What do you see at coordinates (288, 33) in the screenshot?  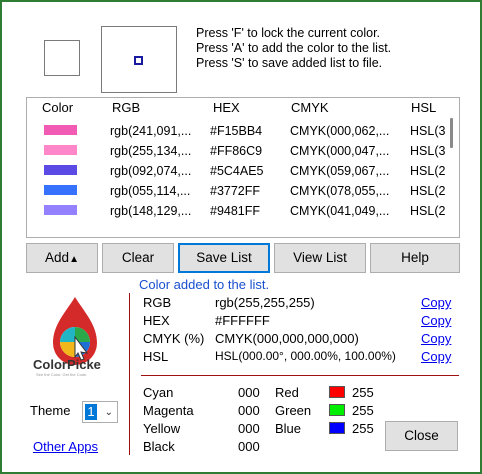 I see `hint-lock: Press 'F' to lock the current color.` at bounding box center [288, 33].